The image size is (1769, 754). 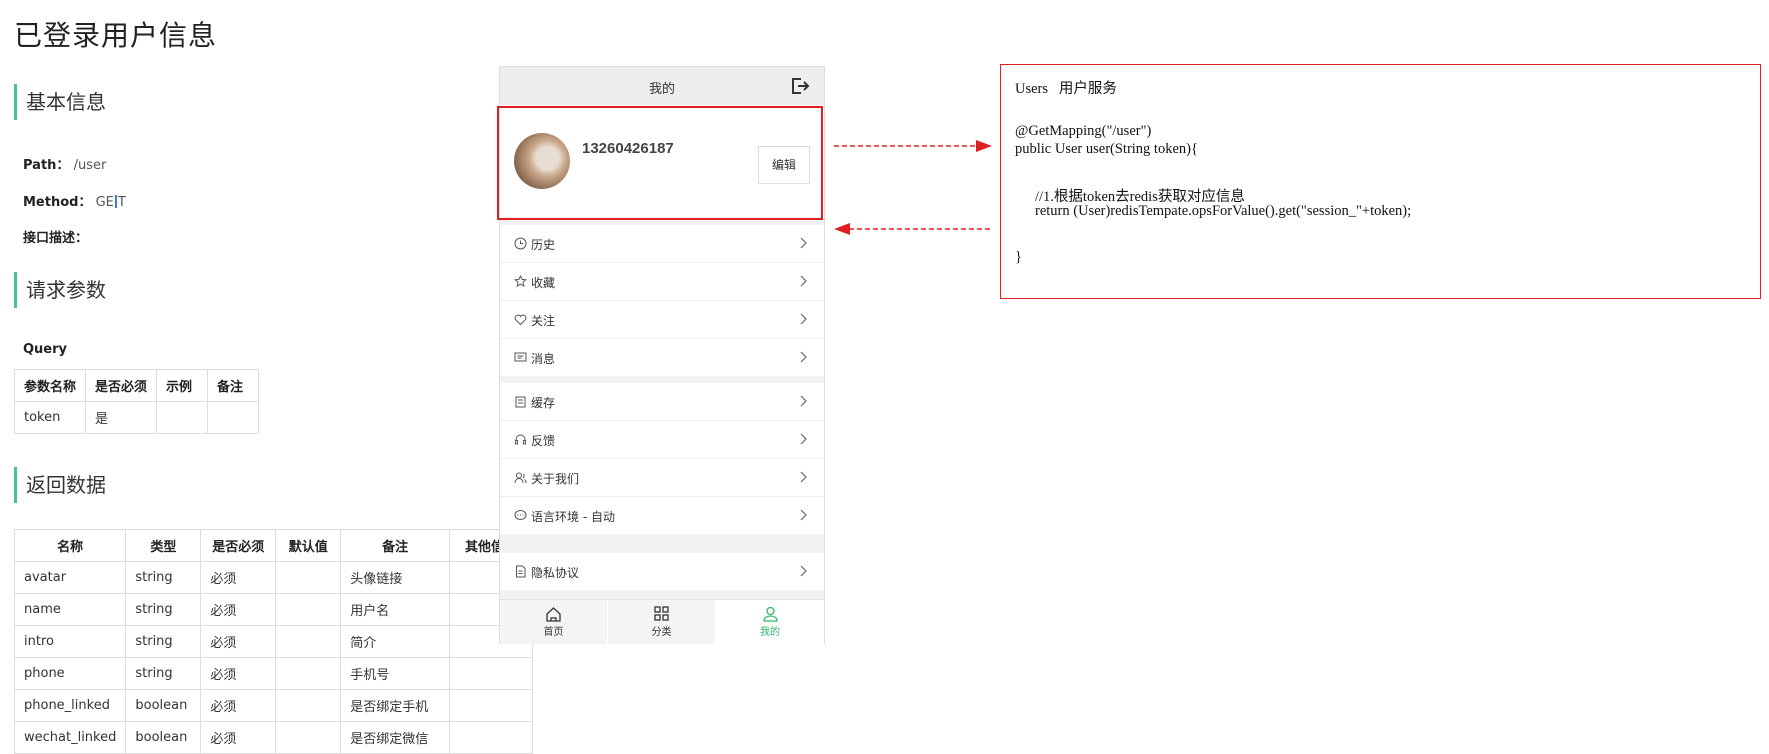 What do you see at coordinates (60, 102) in the screenshot?
I see `section-basic-info: 基本信息` at bounding box center [60, 102].